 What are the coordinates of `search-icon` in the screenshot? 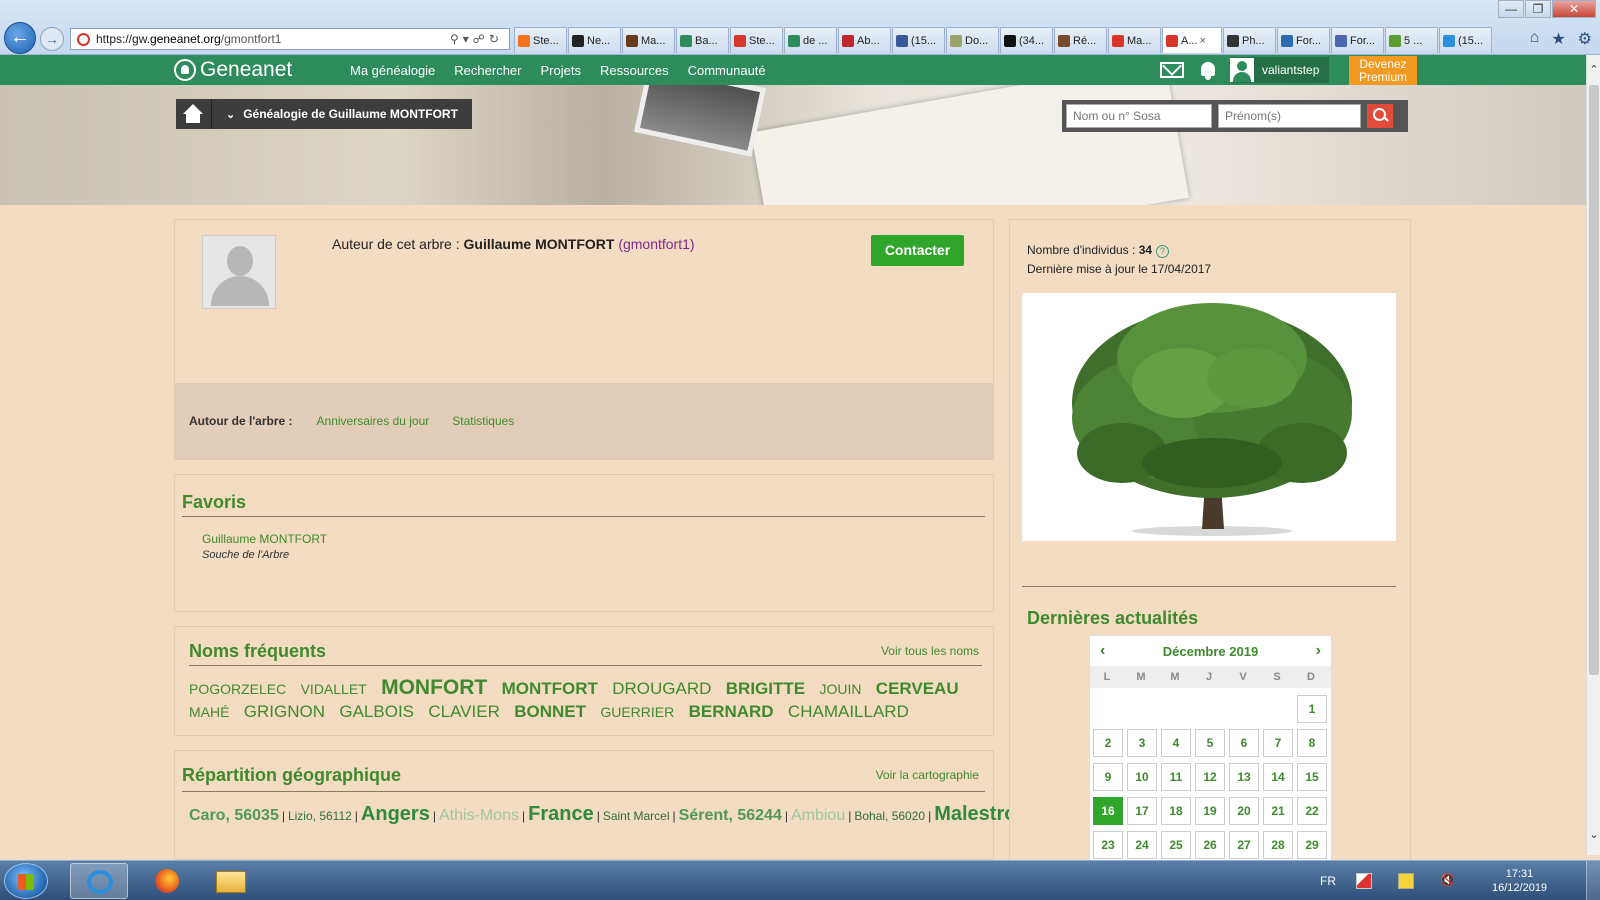 It's located at (1380, 116).